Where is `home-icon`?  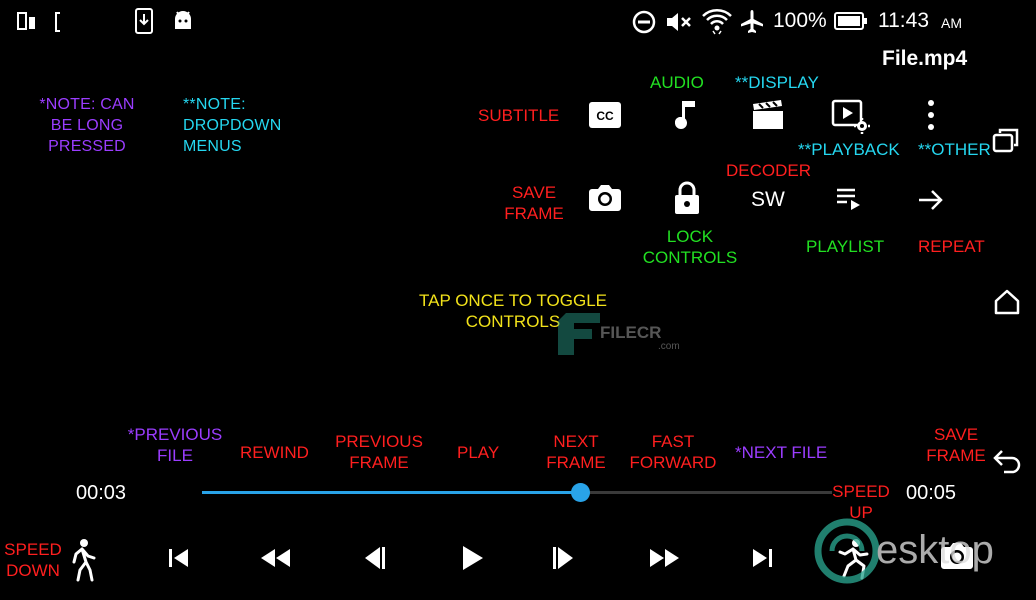
home-icon is located at coordinates (1007, 302).